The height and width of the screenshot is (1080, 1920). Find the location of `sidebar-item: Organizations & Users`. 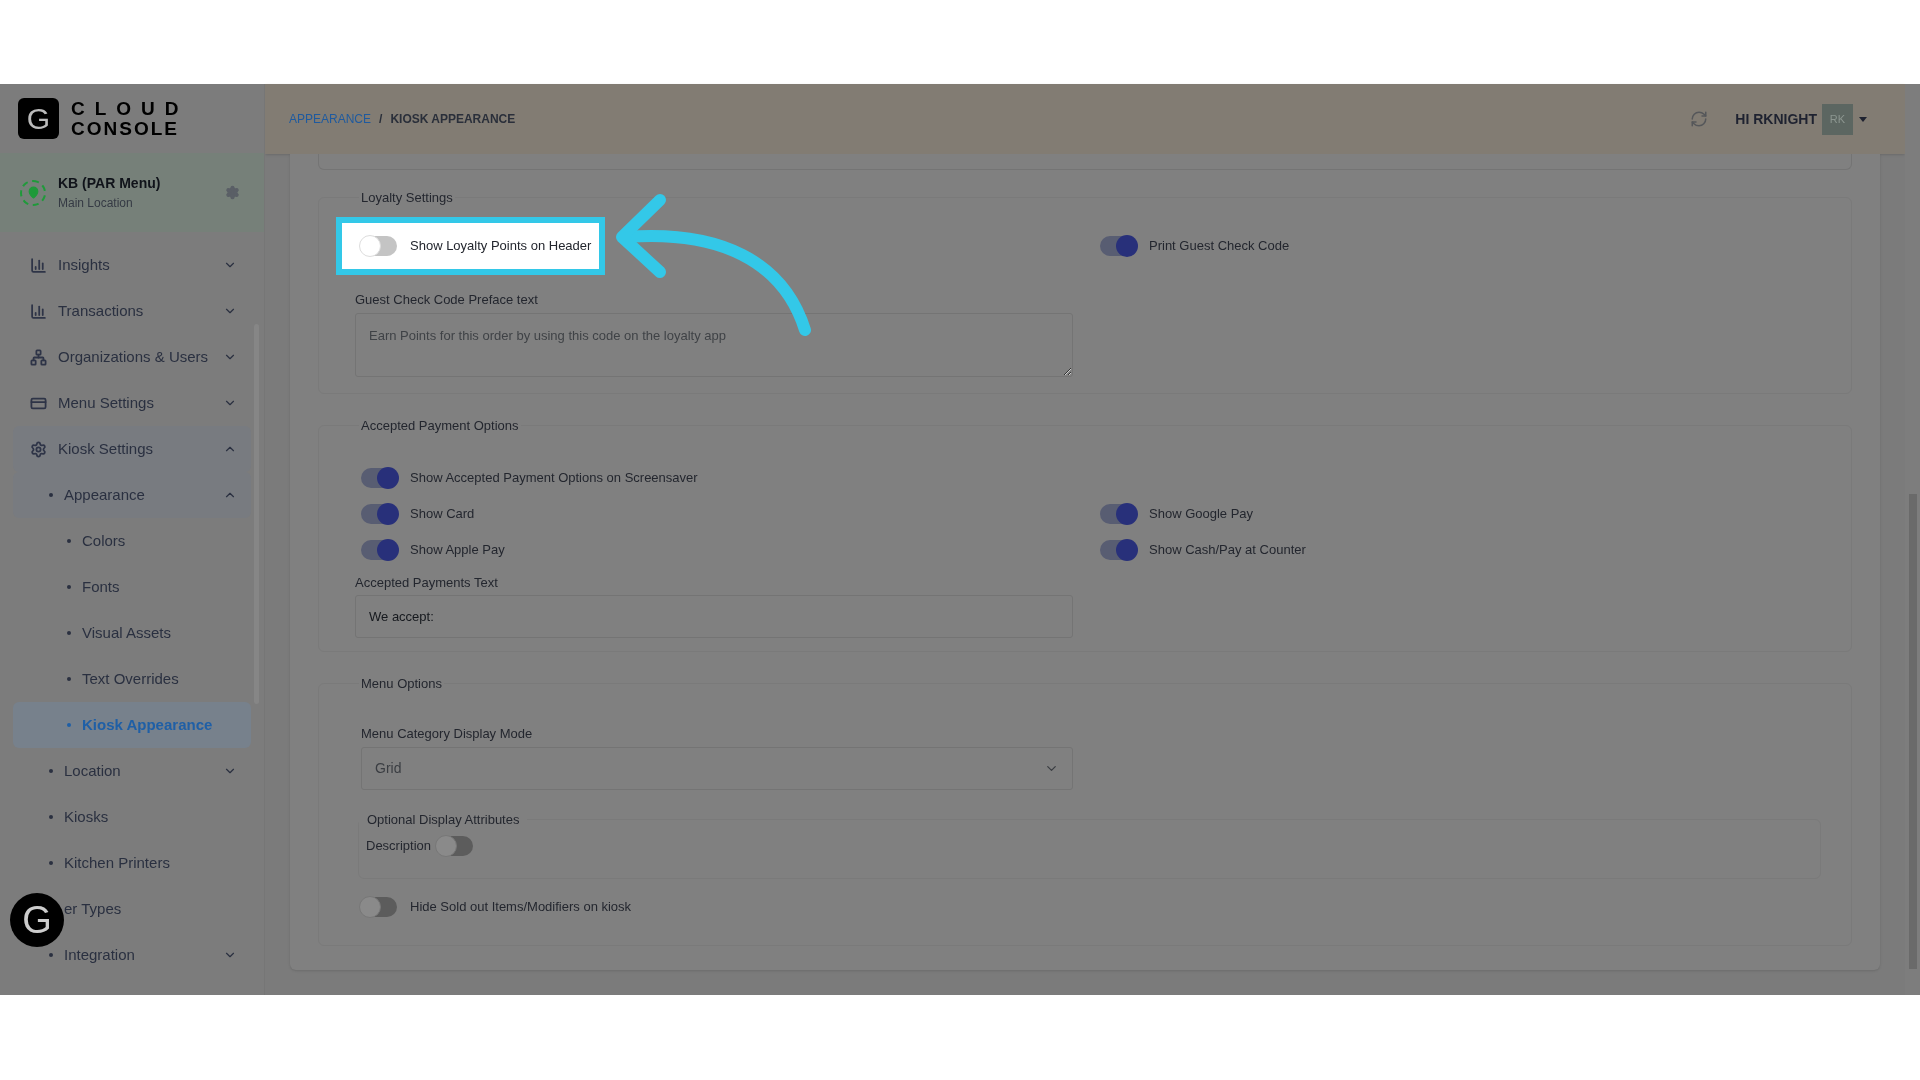

sidebar-item: Organizations & Users is located at coordinates (133, 357).